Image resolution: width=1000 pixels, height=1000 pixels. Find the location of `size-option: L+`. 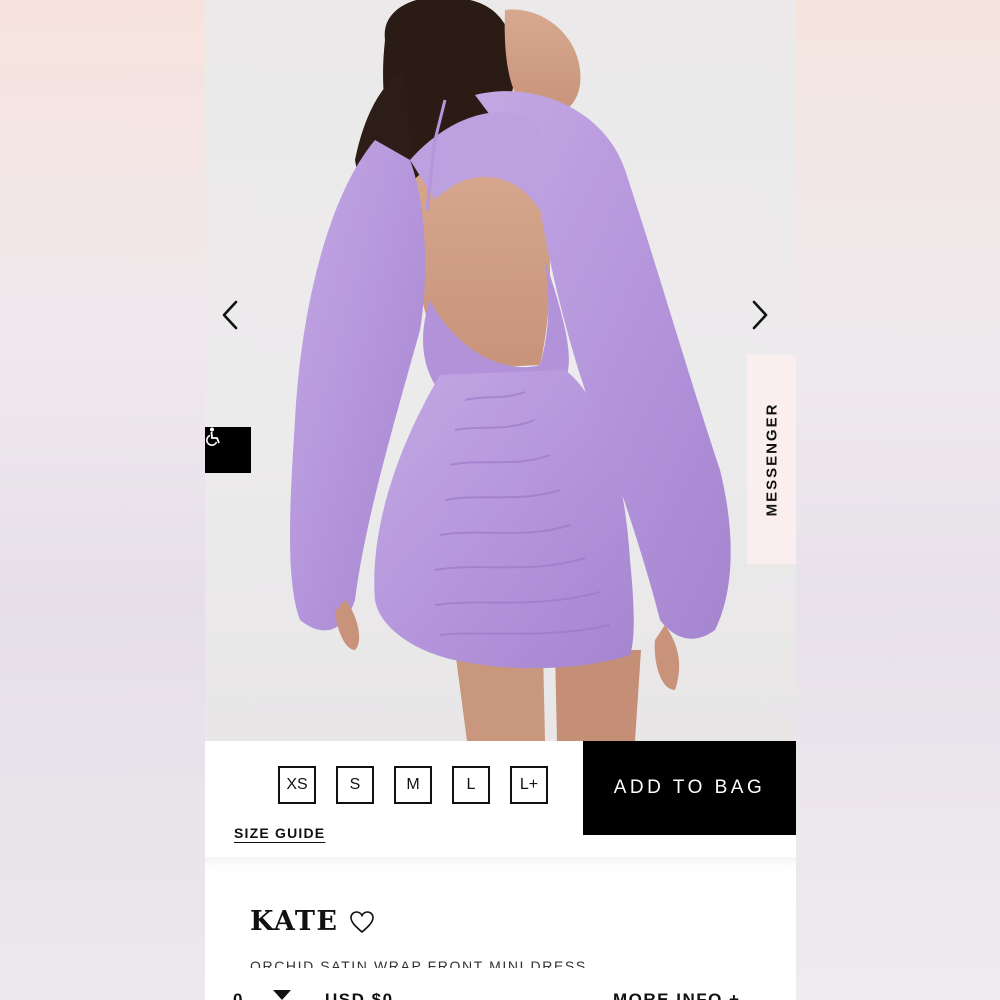

size-option: L+ is located at coordinates (529, 785).